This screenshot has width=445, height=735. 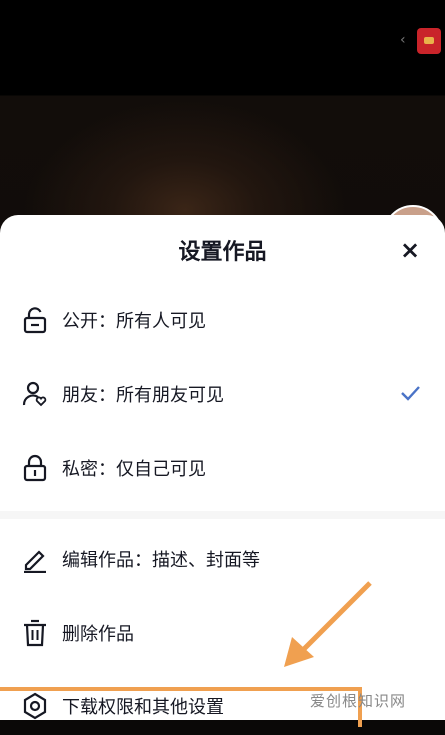 I want to click on visibility-option-label: 公开：所有人可见, so click(x=134, y=321).